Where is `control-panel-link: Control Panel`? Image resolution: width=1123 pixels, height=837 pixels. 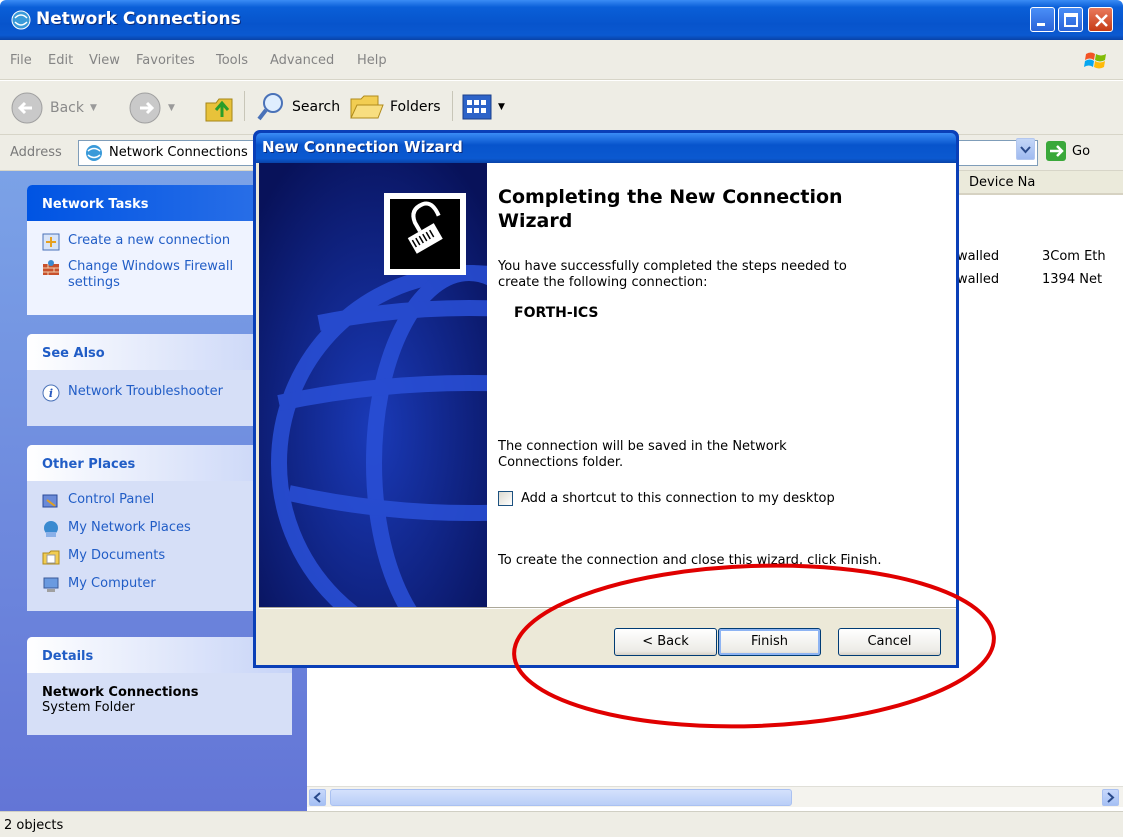
control-panel-link: Control Panel is located at coordinates (163, 501).